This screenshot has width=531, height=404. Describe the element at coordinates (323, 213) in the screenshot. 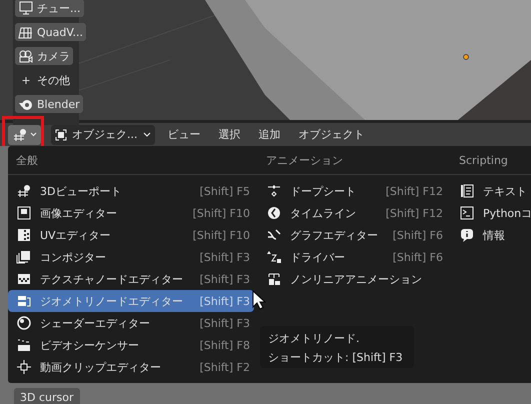

I see `entry-label: タイムライン` at that location.